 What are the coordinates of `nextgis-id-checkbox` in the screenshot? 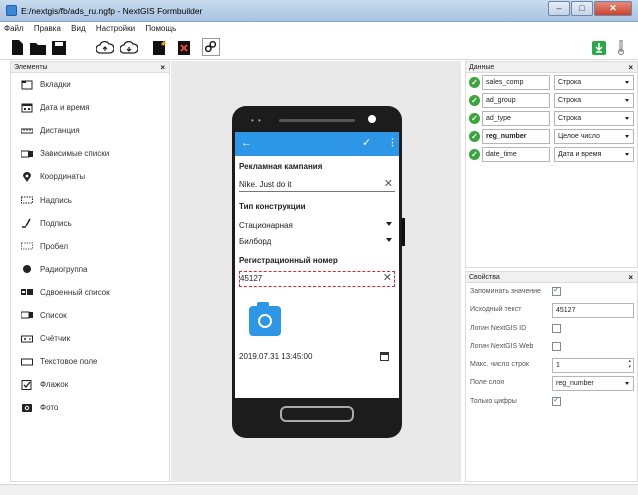 It's located at (556, 328).